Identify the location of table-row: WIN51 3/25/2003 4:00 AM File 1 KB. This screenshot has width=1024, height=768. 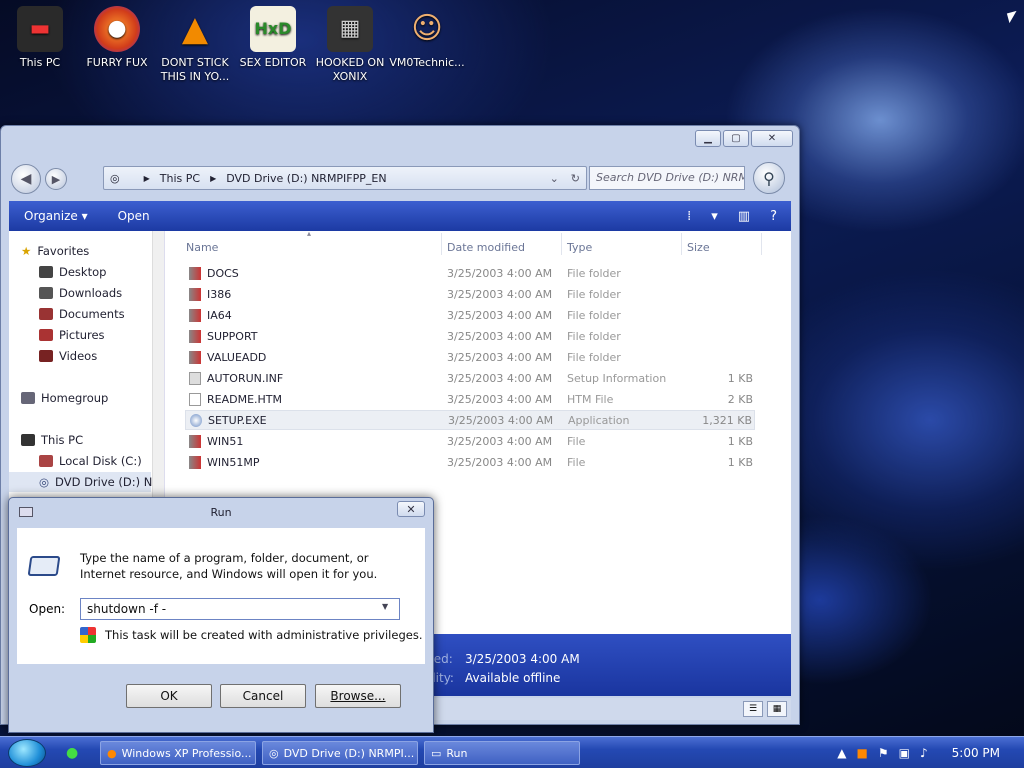
(470, 441).